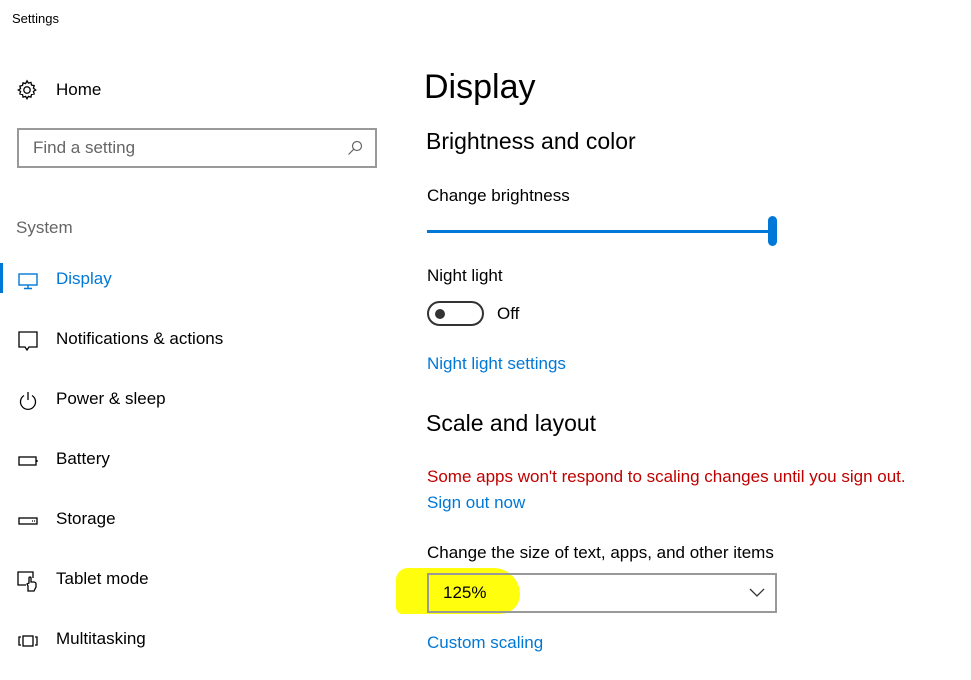  What do you see at coordinates (511, 423) in the screenshot?
I see `scale-heading: Scale and layout` at bounding box center [511, 423].